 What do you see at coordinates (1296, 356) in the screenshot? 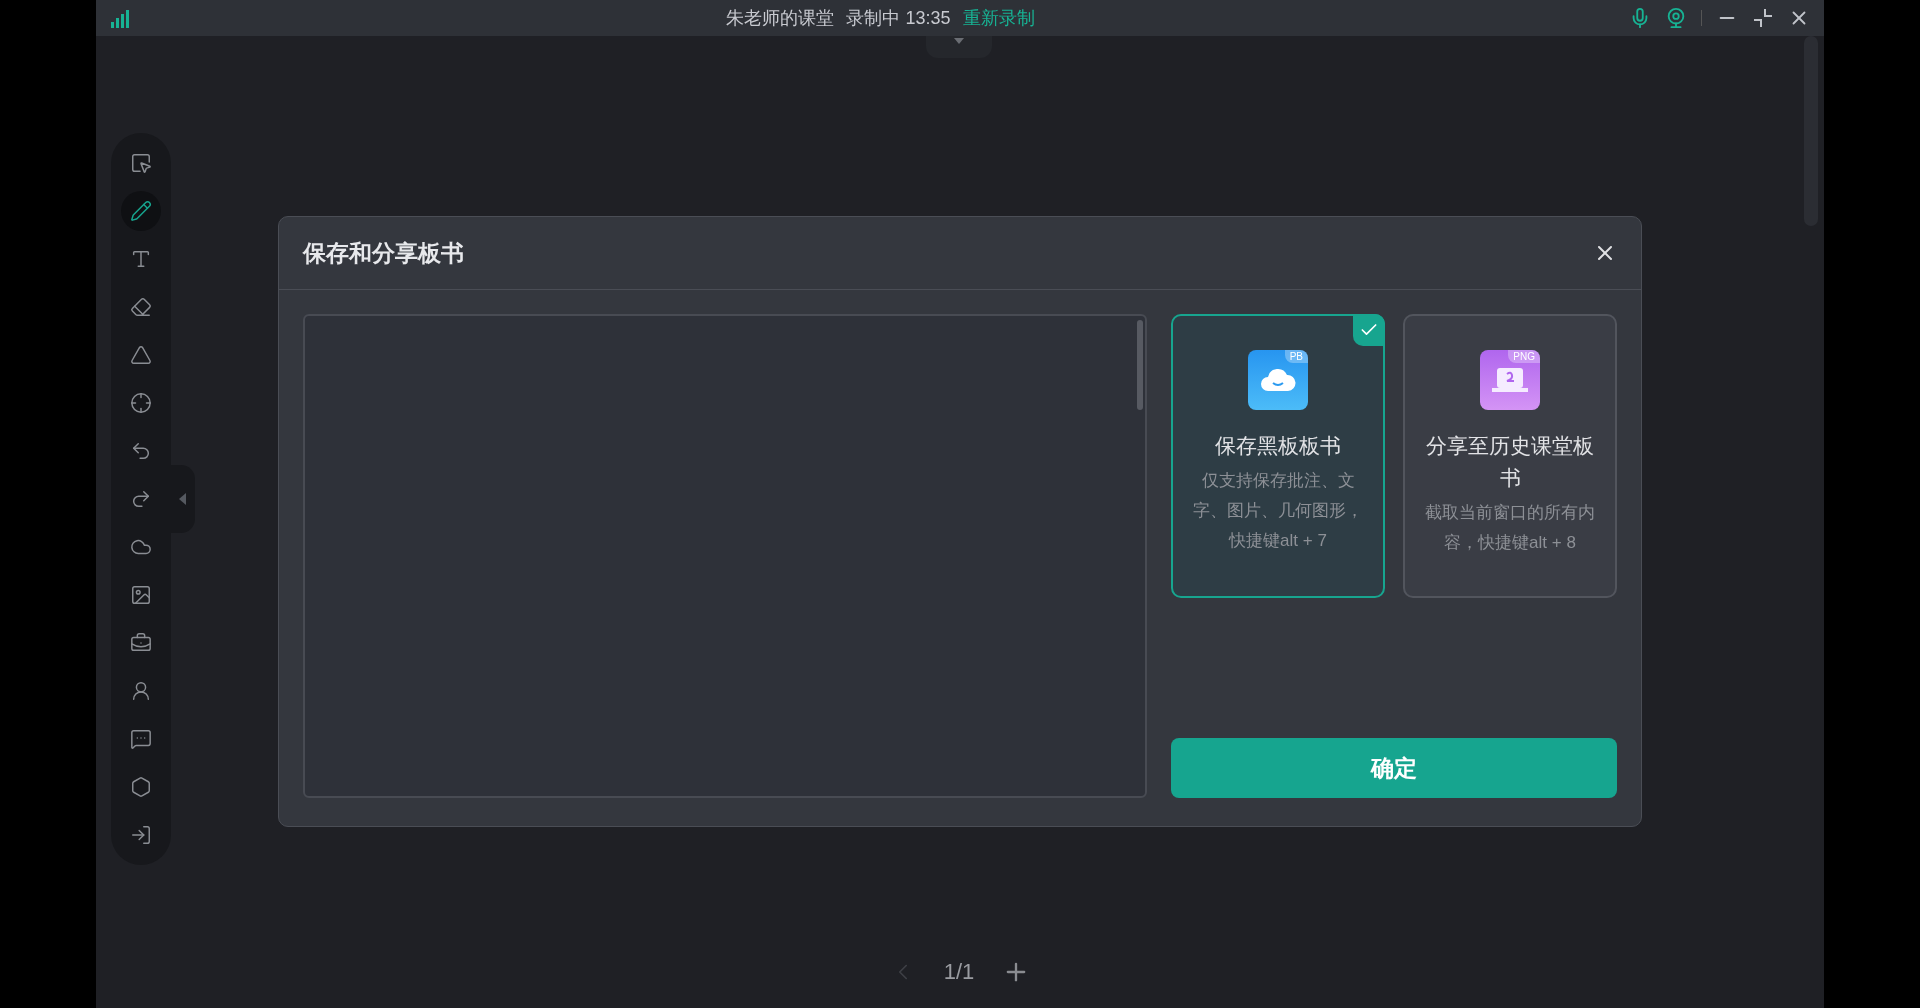
I see `file-badge: PB` at bounding box center [1296, 356].